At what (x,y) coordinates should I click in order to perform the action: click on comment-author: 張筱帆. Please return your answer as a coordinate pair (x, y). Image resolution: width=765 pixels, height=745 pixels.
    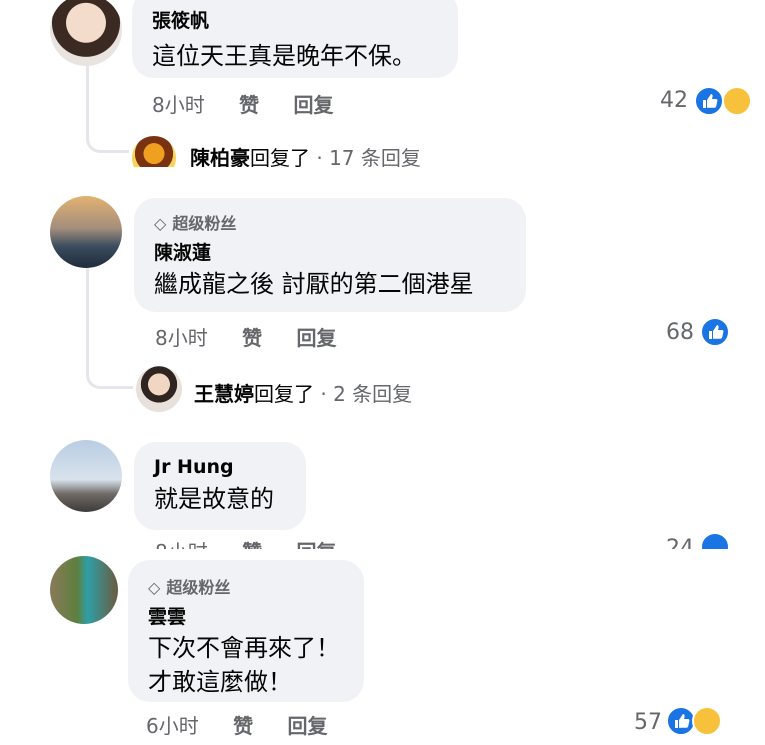
    Looking at the image, I should click on (295, 19).